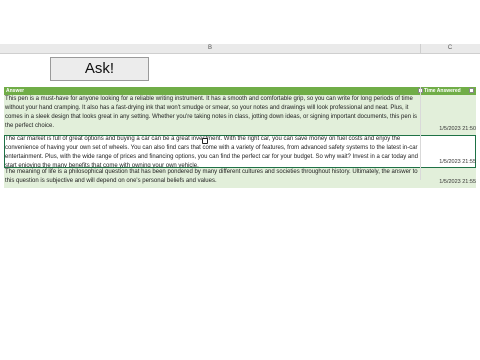  What do you see at coordinates (210, 48) in the screenshot?
I see `column-b-header: B` at bounding box center [210, 48].